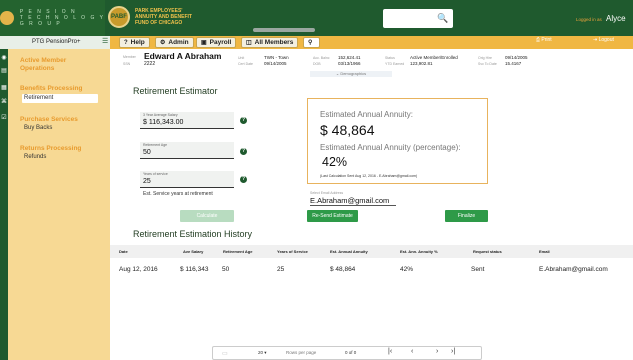  I want to click on col-est-annual-annuity: Est. Annual Annuity, so click(349, 251).